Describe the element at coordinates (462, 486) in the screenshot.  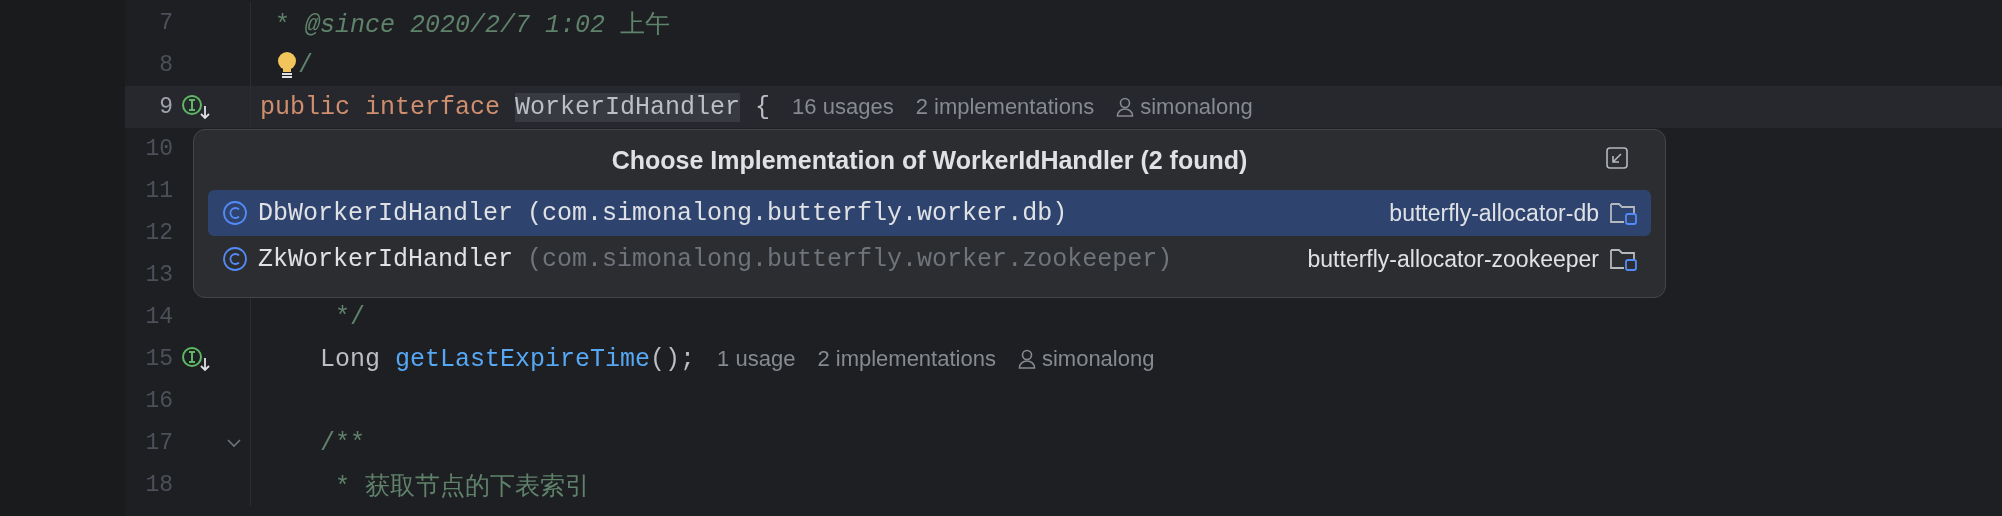
I see `code-line: * 获取节点的下表索引` at that location.